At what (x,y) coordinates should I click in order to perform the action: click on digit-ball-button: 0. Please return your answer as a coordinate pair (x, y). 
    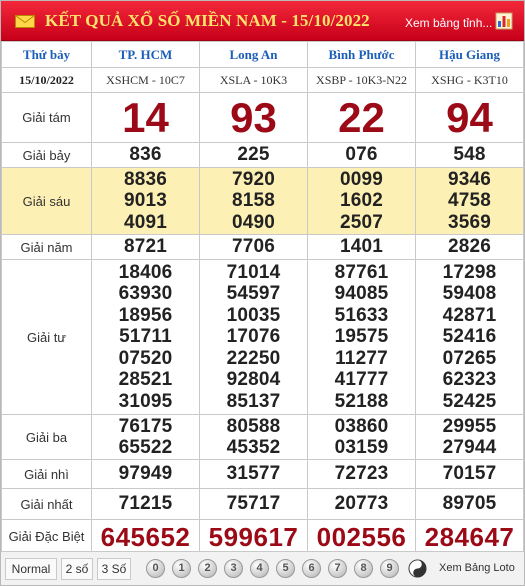
    Looking at the image, I should click on (155, 568).